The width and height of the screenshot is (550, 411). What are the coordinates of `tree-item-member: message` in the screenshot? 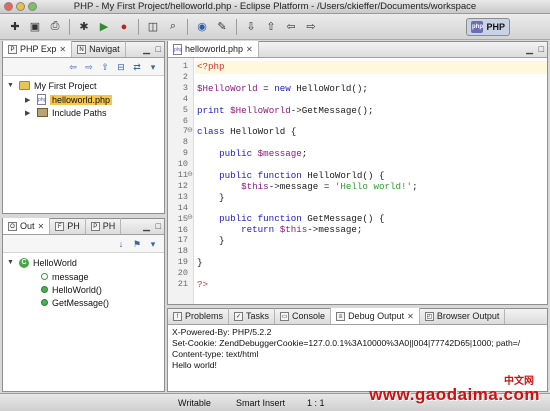 It's located at (65, 276).